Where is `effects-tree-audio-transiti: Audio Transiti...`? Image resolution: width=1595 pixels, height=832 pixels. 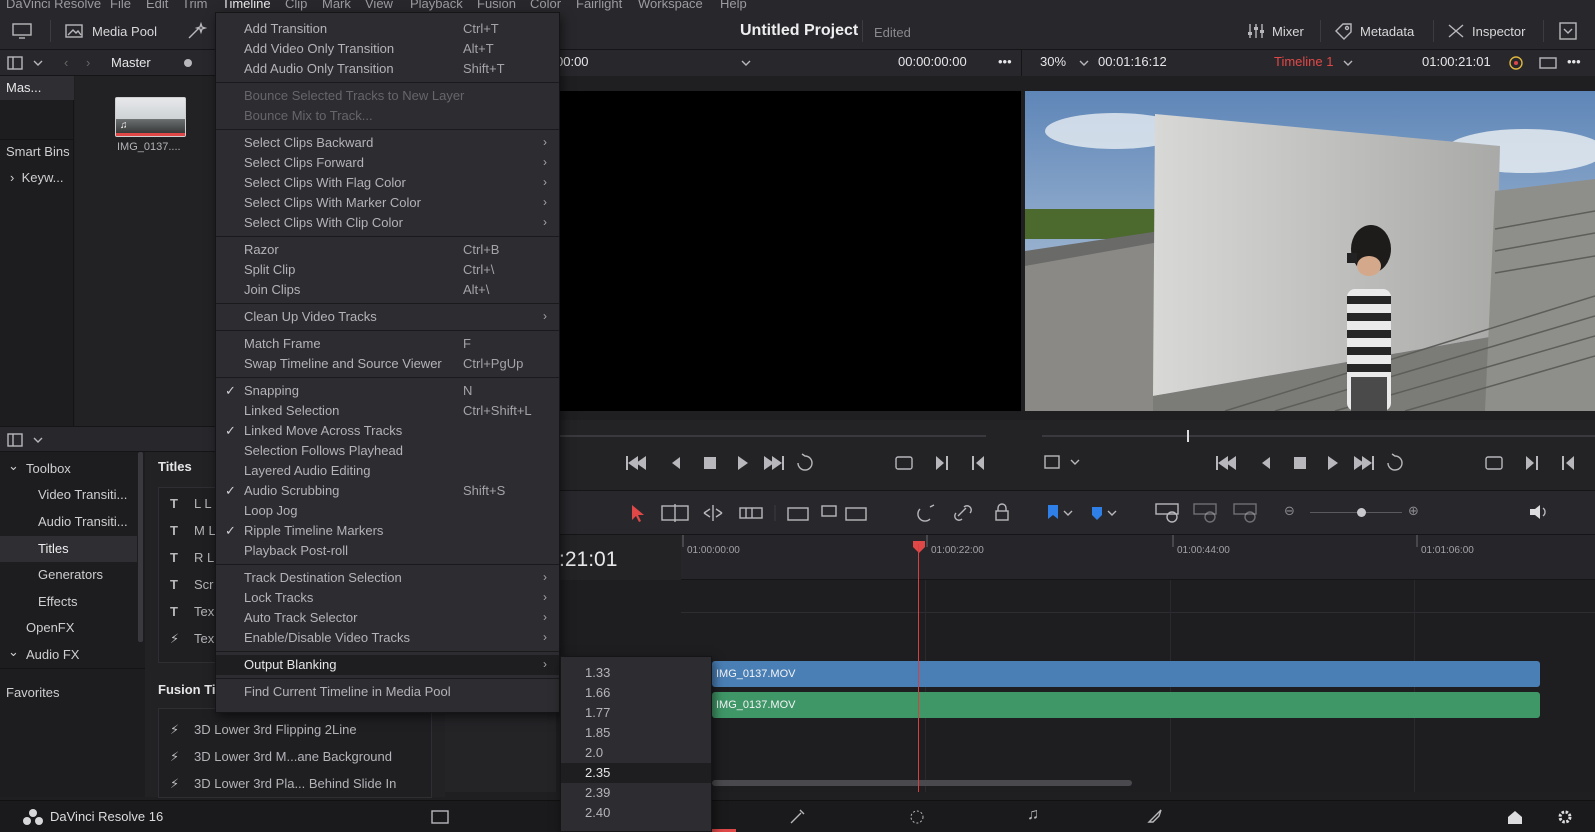 effects-tree-audio-transiti: Audio Transiti... is located at coordinates (83, 522).